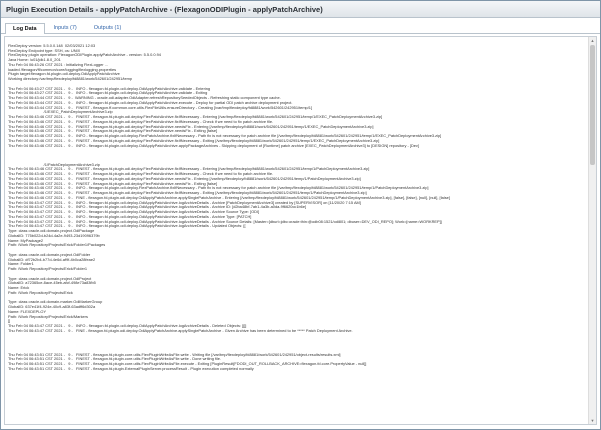 The image size is (601, 430). What do you see at coordinates (25, 28) in the screenshot?
I see `tab-log-data: Log Data` at bounding box center [25, 28].